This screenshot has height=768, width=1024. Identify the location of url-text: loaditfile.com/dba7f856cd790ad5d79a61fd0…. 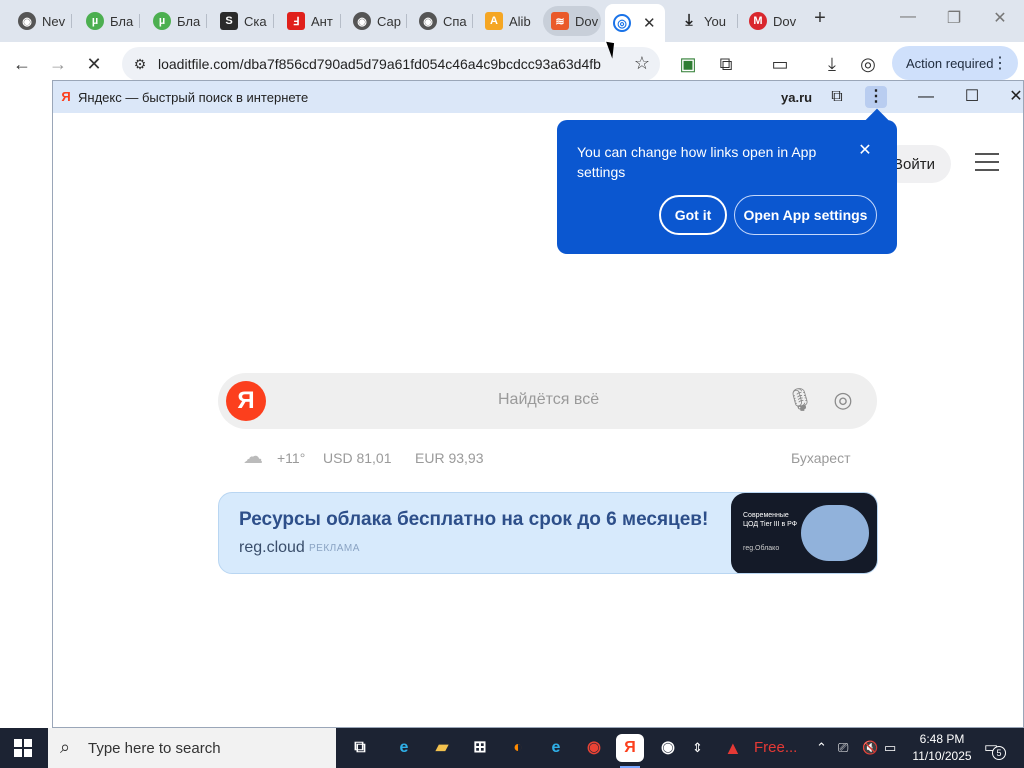
(379, 64).